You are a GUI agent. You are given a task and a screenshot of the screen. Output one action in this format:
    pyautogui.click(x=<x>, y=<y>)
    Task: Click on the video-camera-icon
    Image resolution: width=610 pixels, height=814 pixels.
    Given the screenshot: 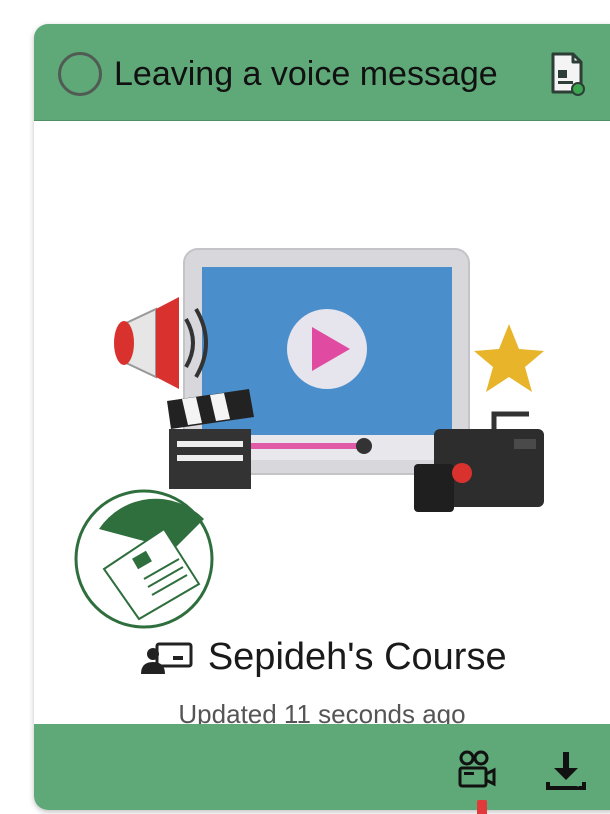 What is the action you would take?
    pyautogui.click(x=476, y=770)
    